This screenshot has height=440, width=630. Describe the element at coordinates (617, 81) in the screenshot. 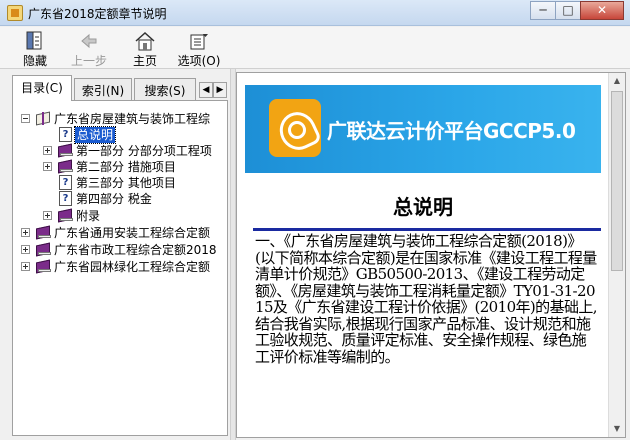

I see `scroll-up-icon: ▲` at that location.